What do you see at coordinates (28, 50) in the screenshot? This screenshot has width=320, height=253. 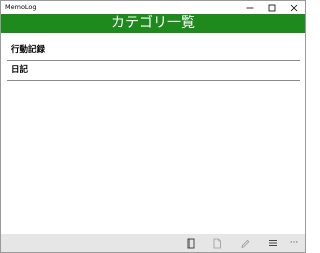 I see `category-label: 行動記録` at bounding box center [28, 50].